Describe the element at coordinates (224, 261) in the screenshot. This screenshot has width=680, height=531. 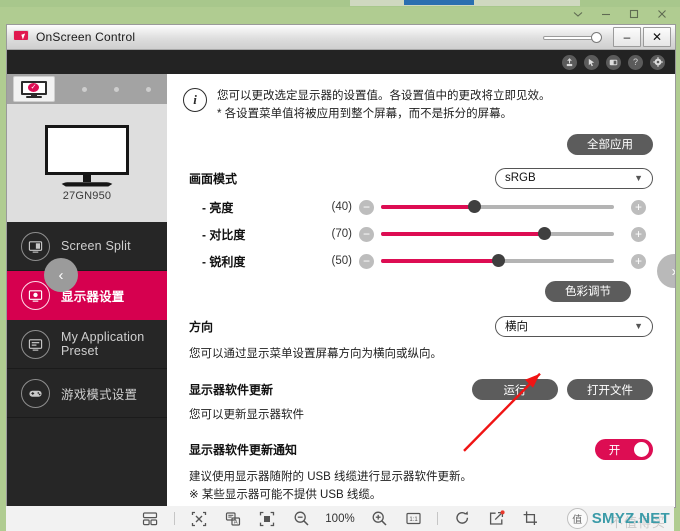
I see `sharpness-label: - 锐利度` at that location.